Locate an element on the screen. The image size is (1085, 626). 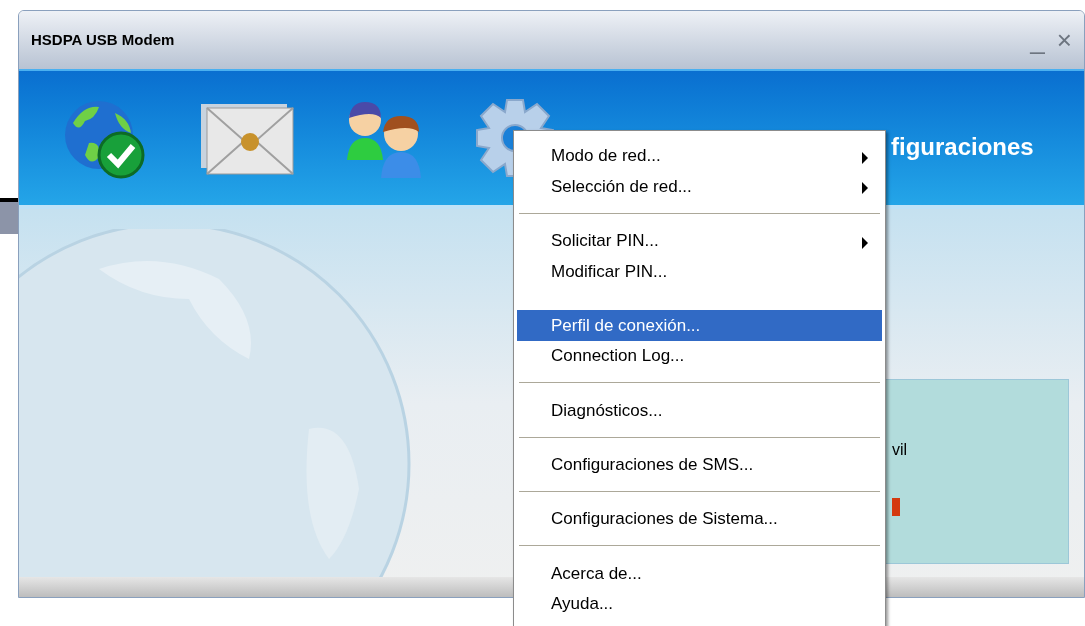
info-text: vil is located at coordinates (900, 450).